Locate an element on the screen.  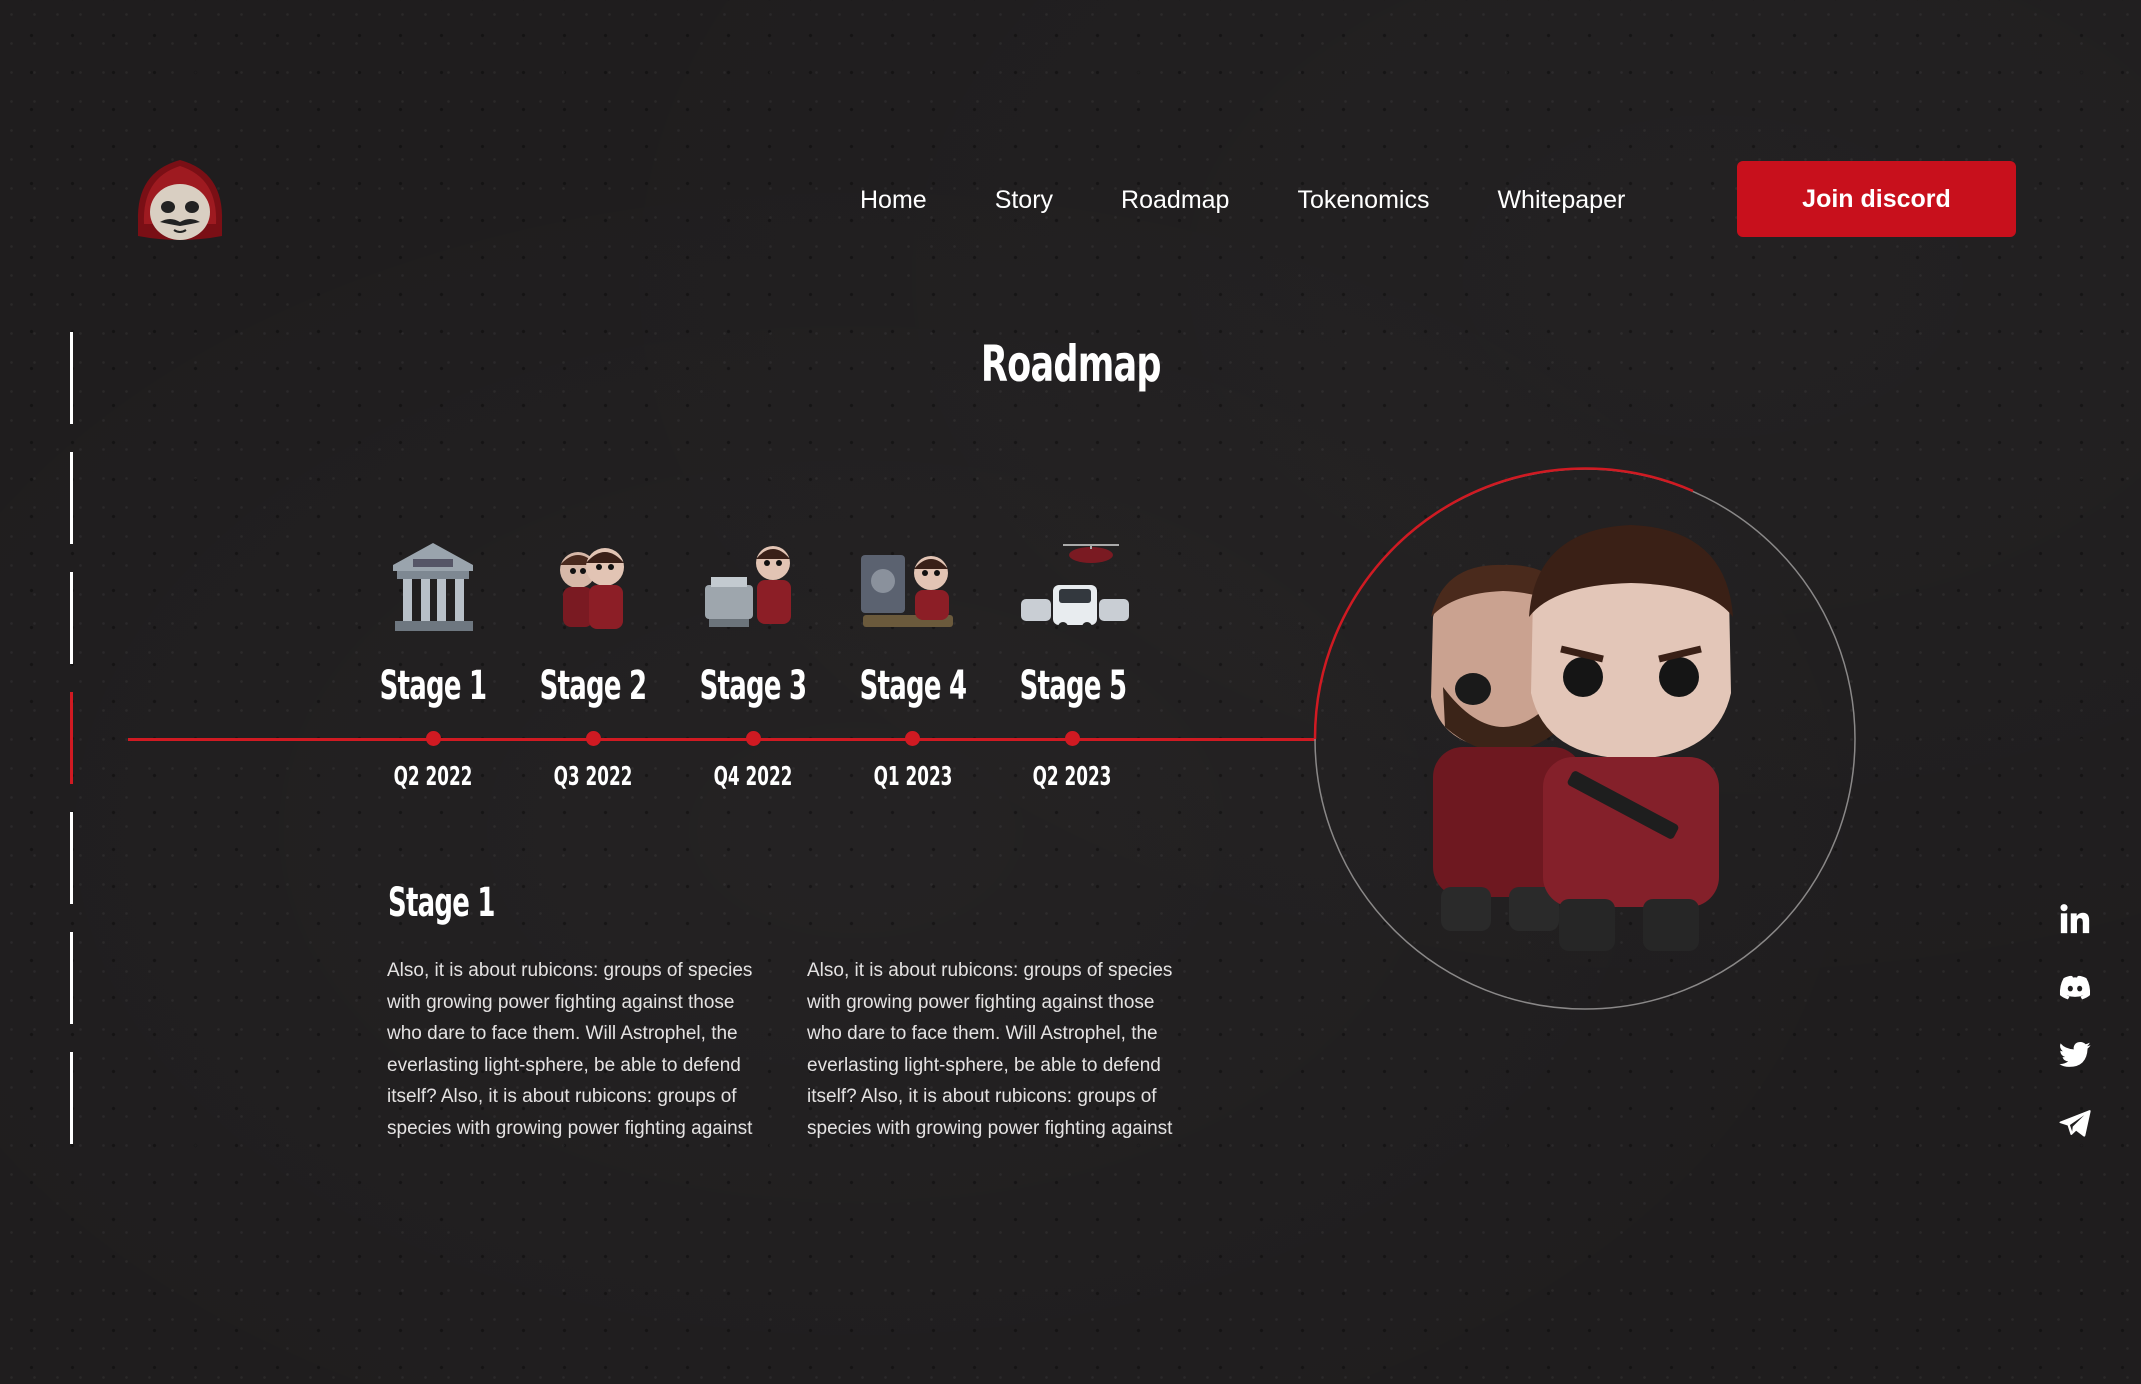
stage-item: Stage 1 is located at coordinates (433, 622).